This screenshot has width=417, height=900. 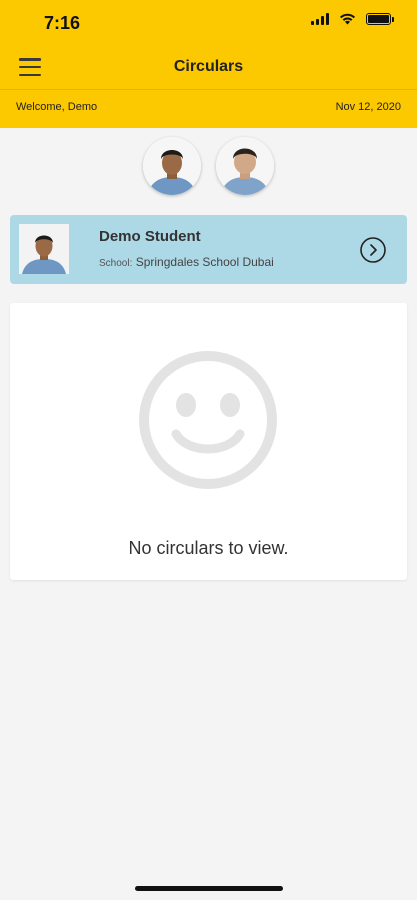 What do you see at coordinates (347, 19) in the screenshot?
I see `wifi-icon` at bounding box center [347, 19].